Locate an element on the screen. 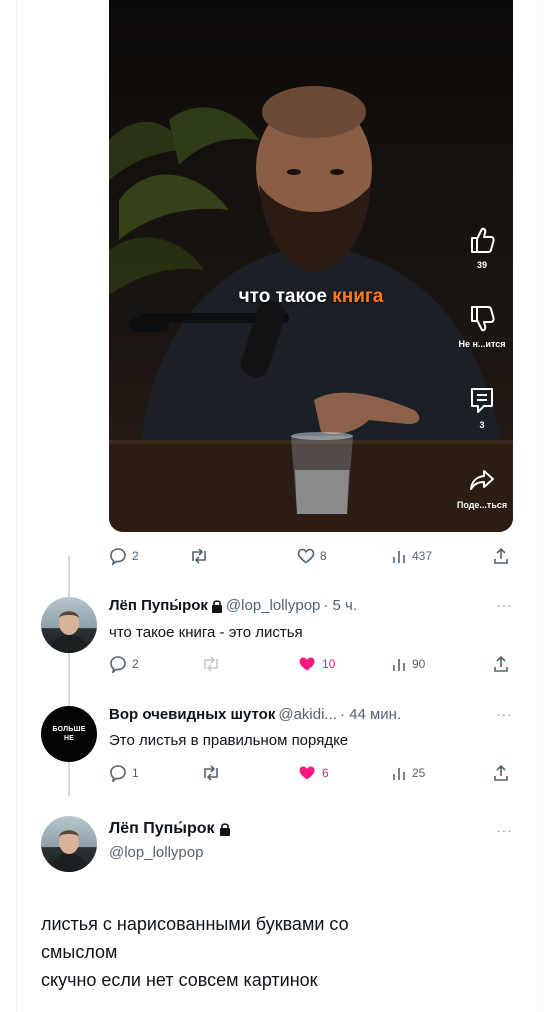  reply-button: 1 is located at coordinates (124, 773).